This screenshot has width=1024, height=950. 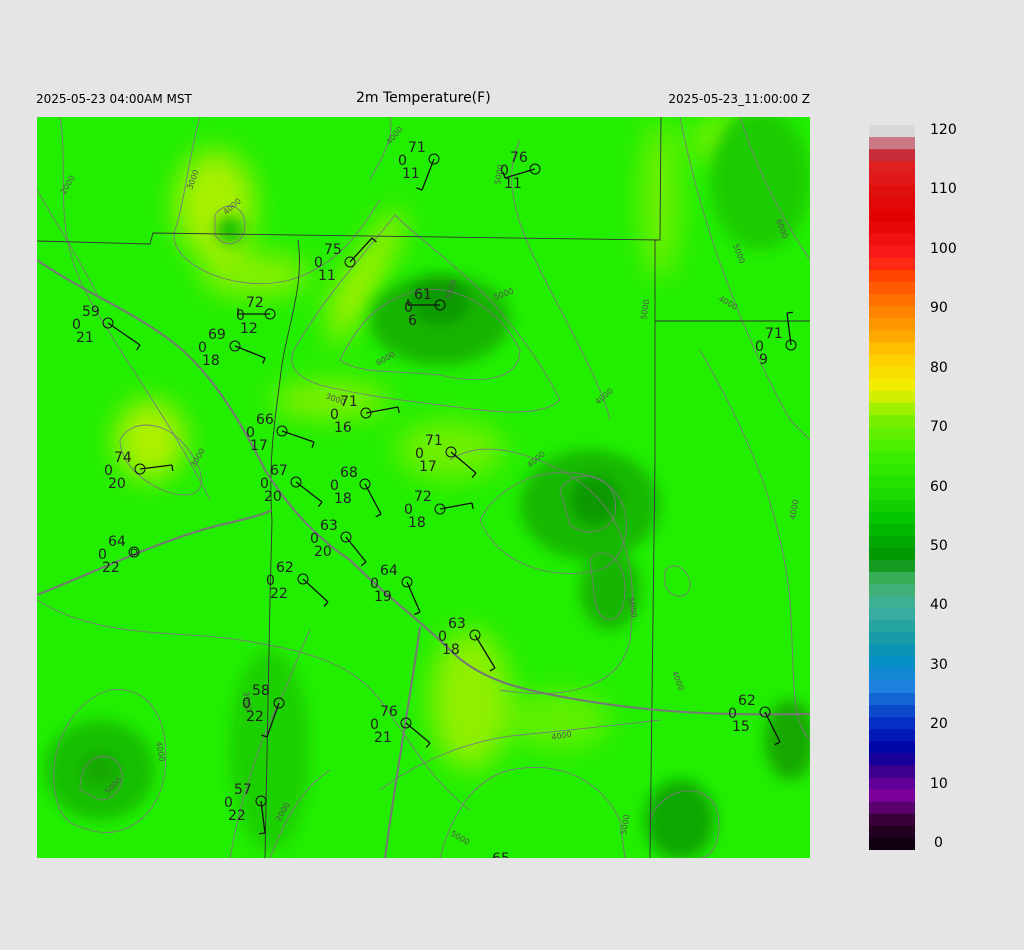 What do you see at coordinates (265, 420) in the screenshot?
I see `station-temperature: 66` at bounding box center [265, 420].